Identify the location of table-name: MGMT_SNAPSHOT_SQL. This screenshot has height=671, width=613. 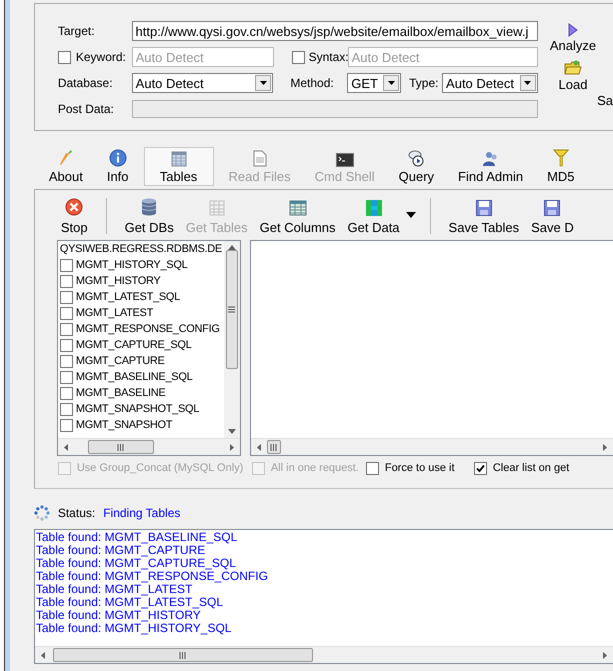
(138, 409).